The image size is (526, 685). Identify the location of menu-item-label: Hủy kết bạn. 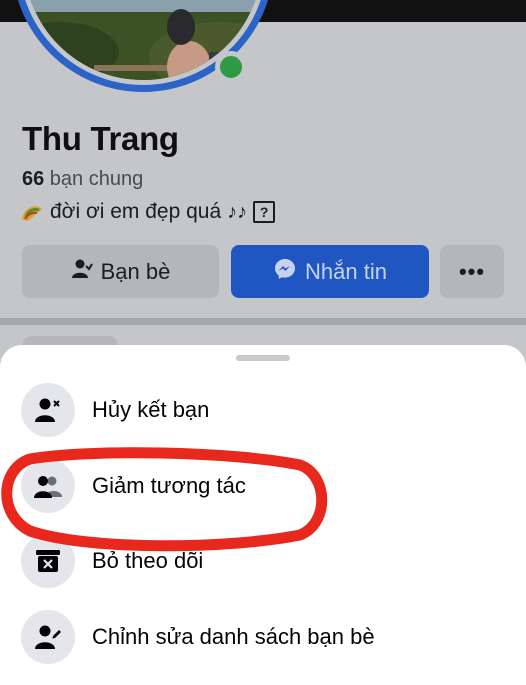
(151, 409).